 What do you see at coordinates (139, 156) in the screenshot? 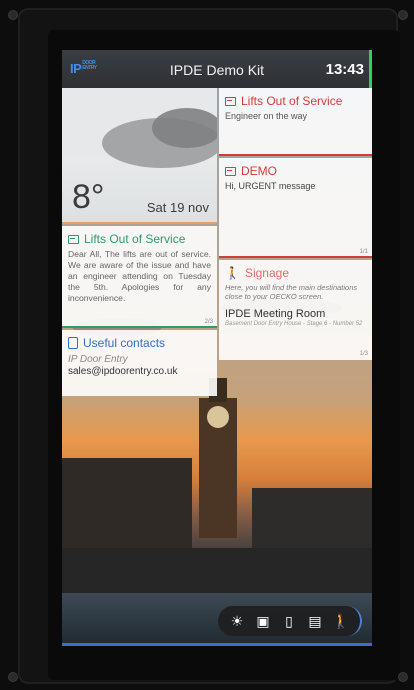
I see `weather-widget: 8° Sat 19 nov` at bounding box center [139, 156].